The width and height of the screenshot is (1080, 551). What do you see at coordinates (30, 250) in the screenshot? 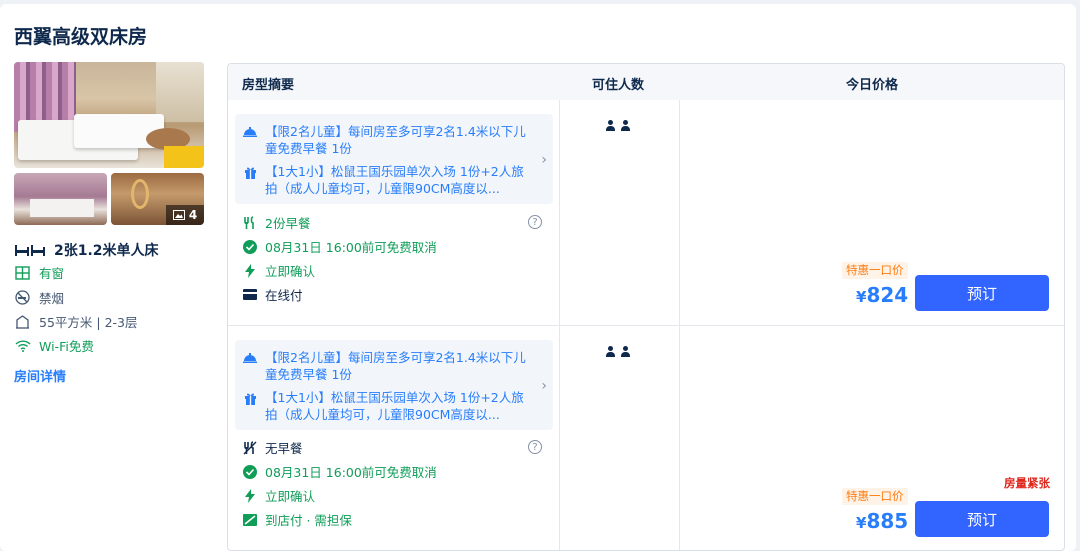
I see `bed-icon` at bounding box center [30, 250].